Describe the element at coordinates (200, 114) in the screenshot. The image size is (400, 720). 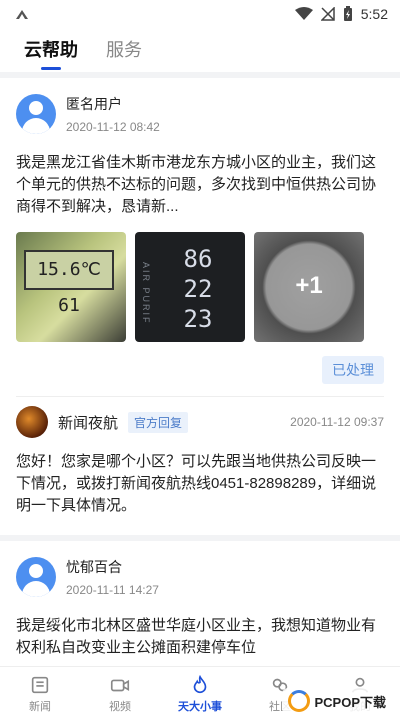
I see `post-header: 匿名用户 2020-11-12 08:42` at that location.